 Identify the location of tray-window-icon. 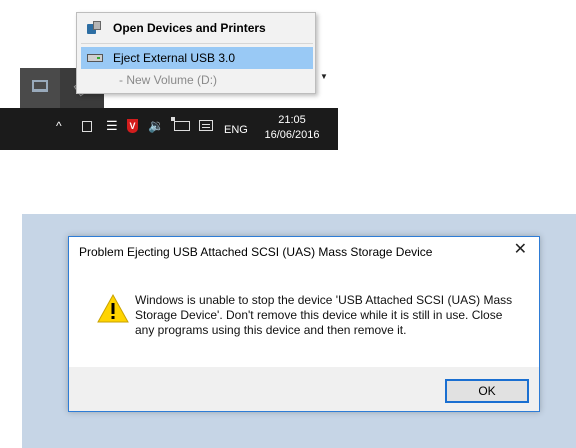
(87, 126).